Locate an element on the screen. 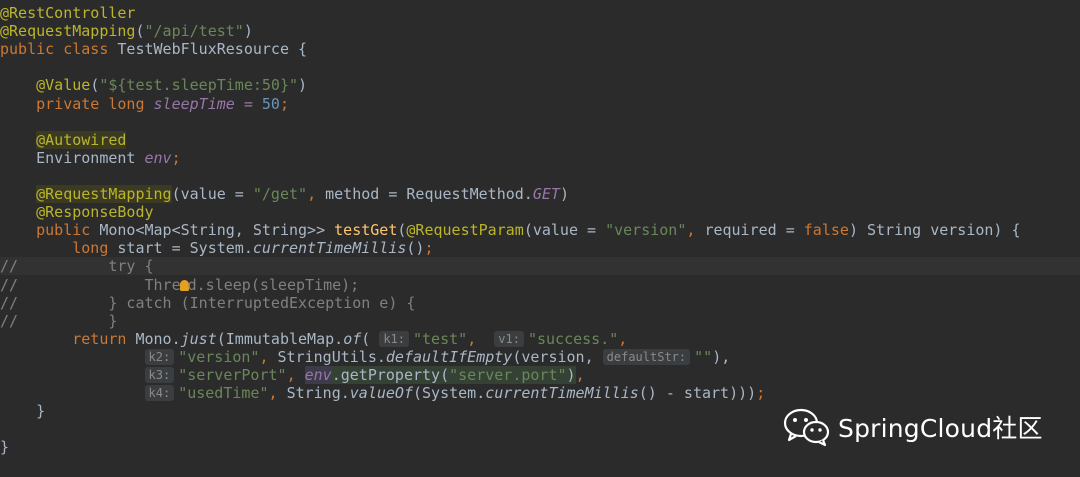  code-token: // } is located at coordinates (59, 320).